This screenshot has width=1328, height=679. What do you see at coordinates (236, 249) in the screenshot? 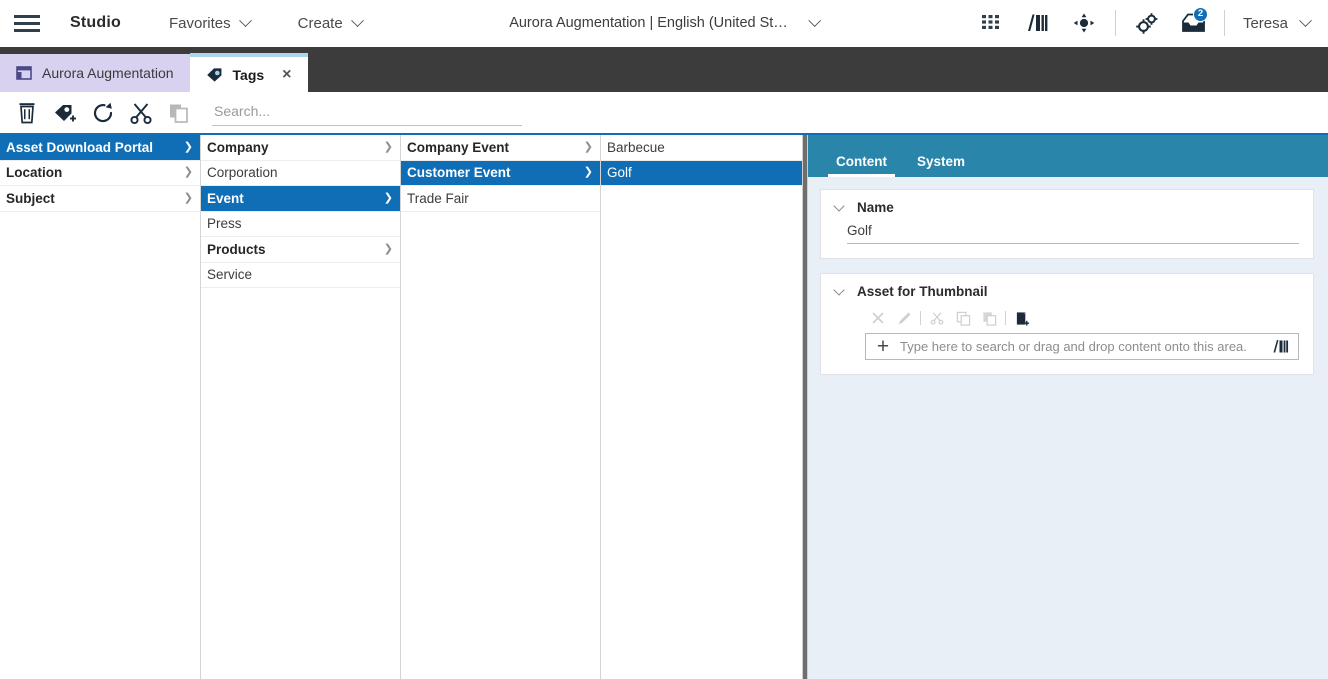
I see `tree-item-label: Products` at bounding box center [236, 249].